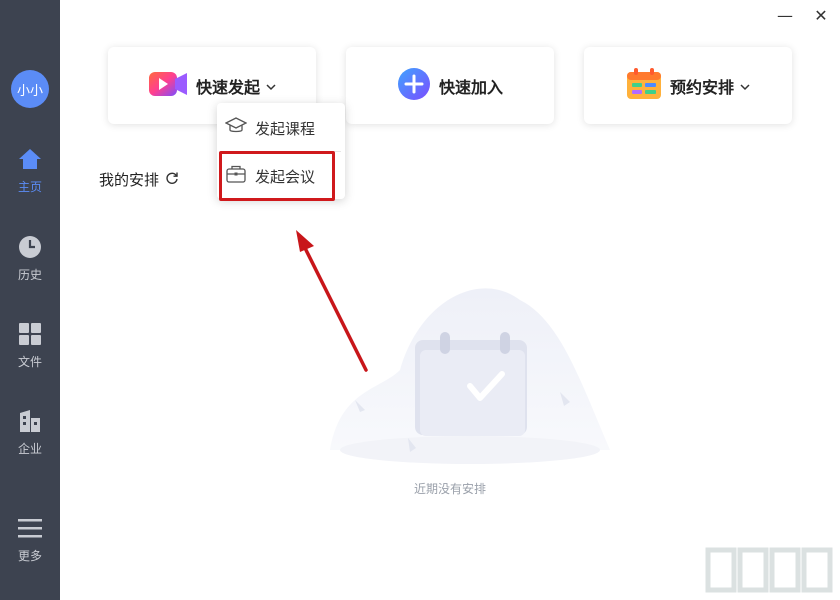  What do you see at coordinates (172, 180) in the screenshot?
I see `refresh-icon` at bounding box center [172, 180].